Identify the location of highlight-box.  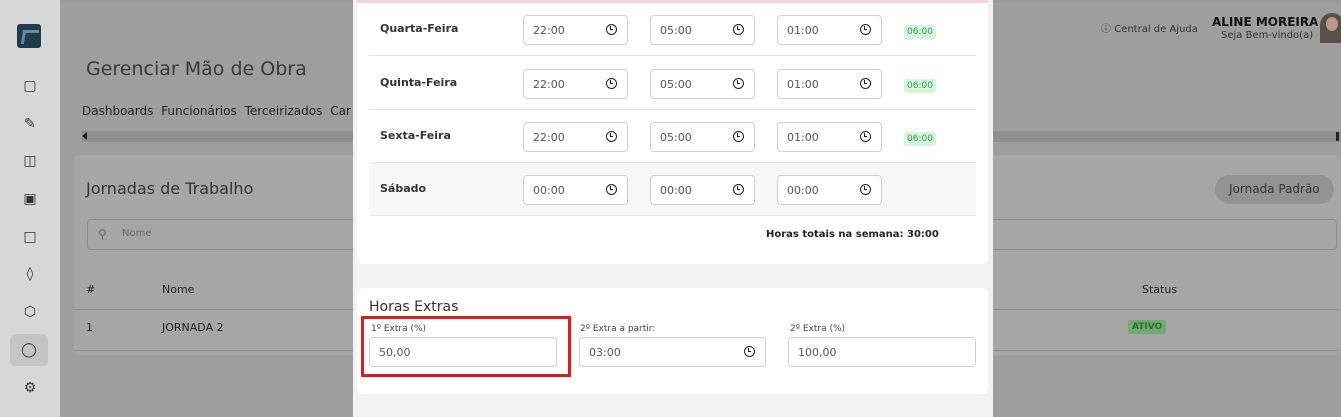
(466, 346).